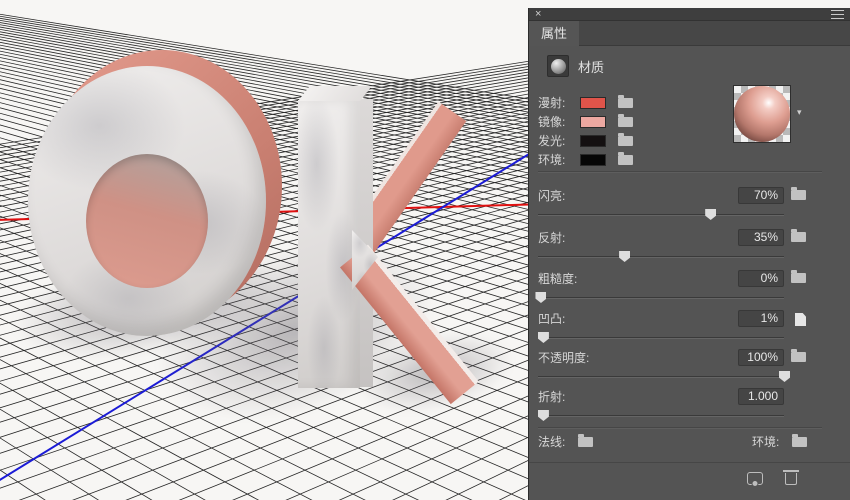 Image resolution: width=850 pixels, height=500 pixels. Describe the element at coordinates (625, 139) in the screenshot. I see `illumination-texture-folder-icon` at that location.